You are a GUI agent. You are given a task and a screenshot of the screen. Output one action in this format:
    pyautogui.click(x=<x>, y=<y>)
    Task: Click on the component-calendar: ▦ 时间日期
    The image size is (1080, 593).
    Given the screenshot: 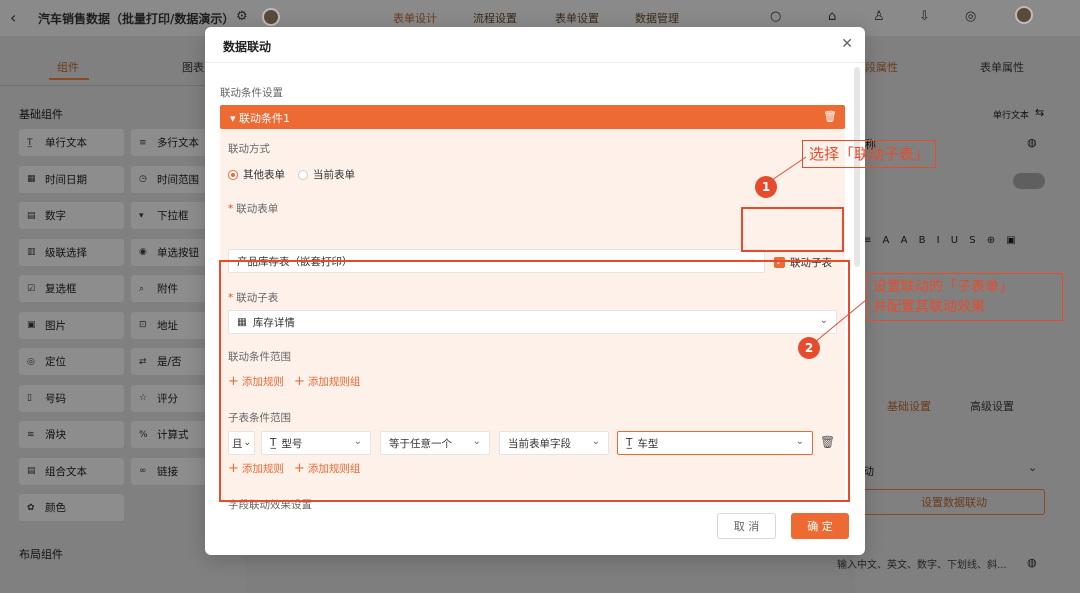 What is the action you would take?
    pyautogui.click(x=71, y=179)
    